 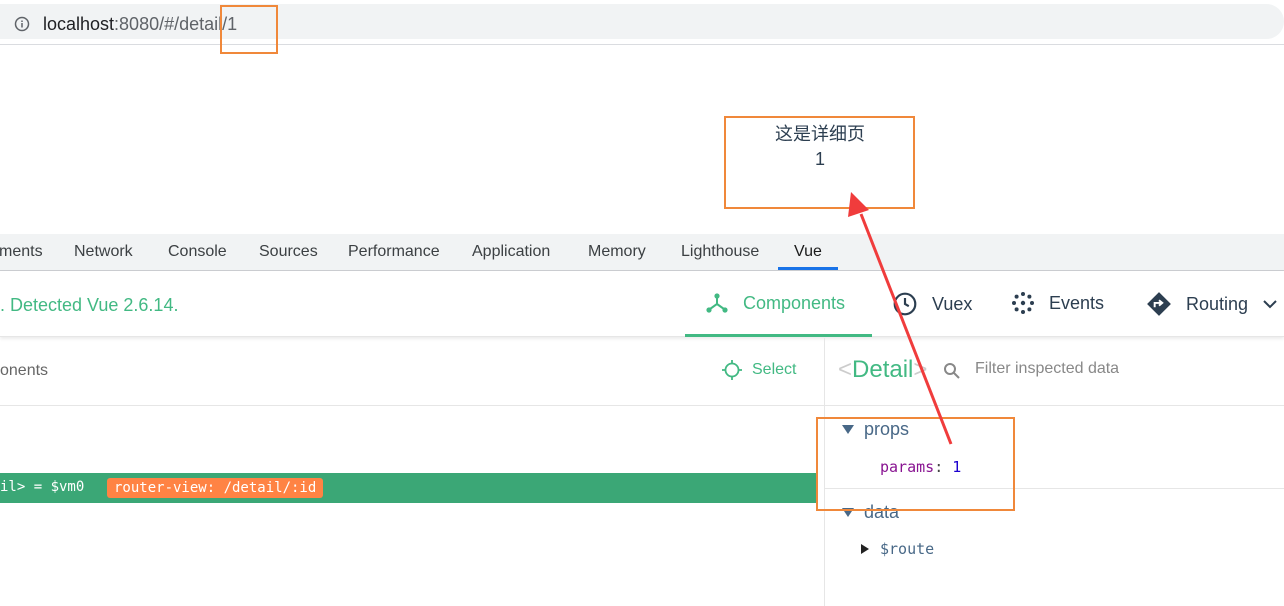 I want to click on tab-vue: Vue, so click(x=808, y=252).